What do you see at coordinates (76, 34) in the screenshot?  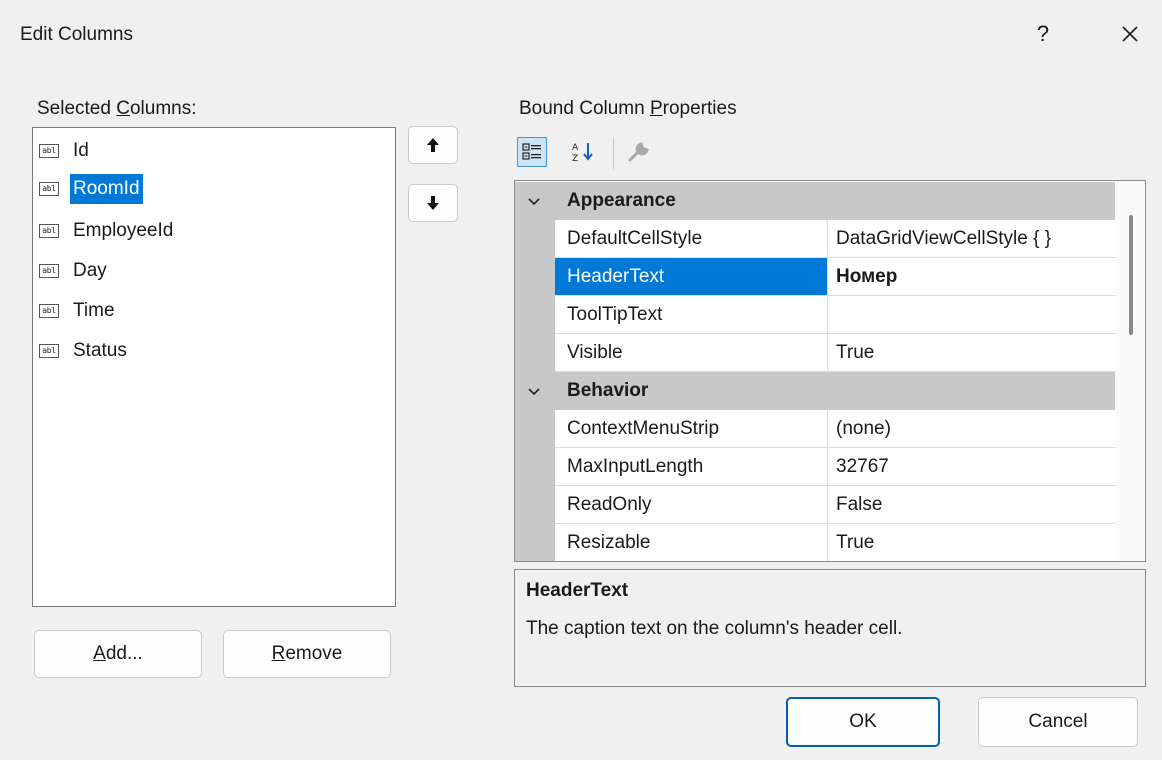 I see `dialog-title: Edit Columns` at bounding box center [76, 34].